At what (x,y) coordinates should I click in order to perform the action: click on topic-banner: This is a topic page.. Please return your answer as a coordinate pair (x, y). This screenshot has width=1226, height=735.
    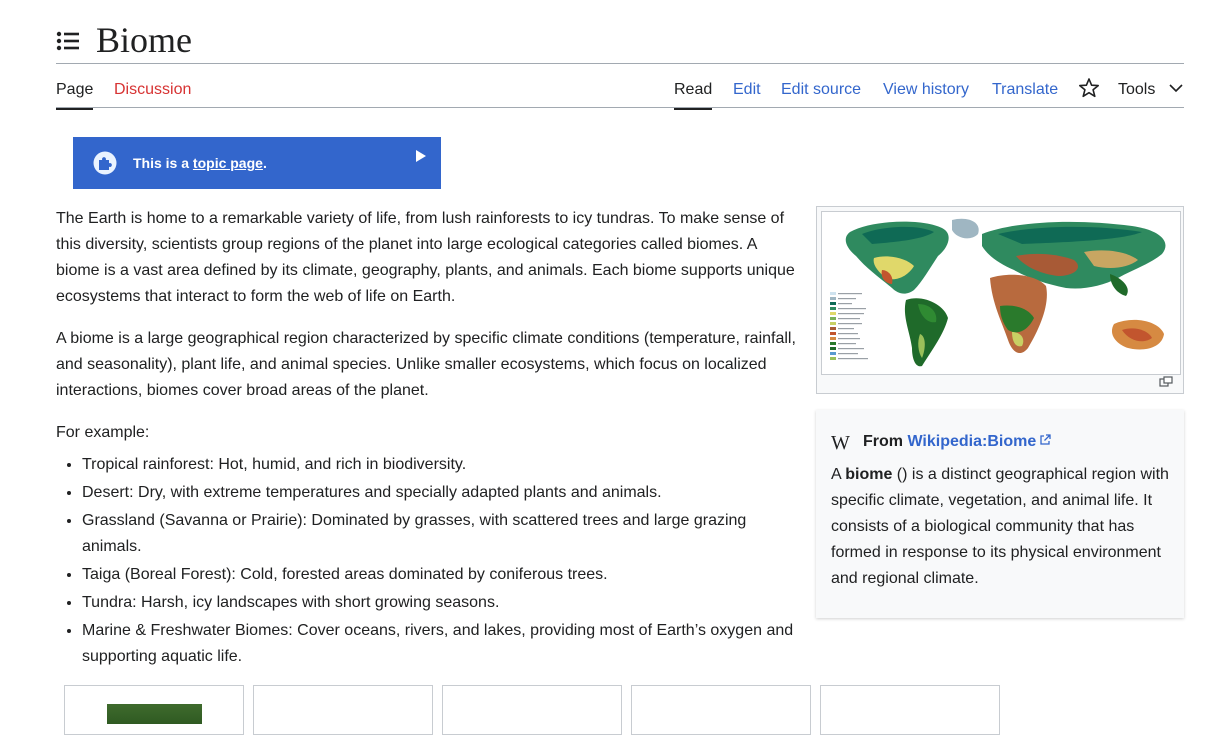
    Looking at the image, I should click on (257, 163).